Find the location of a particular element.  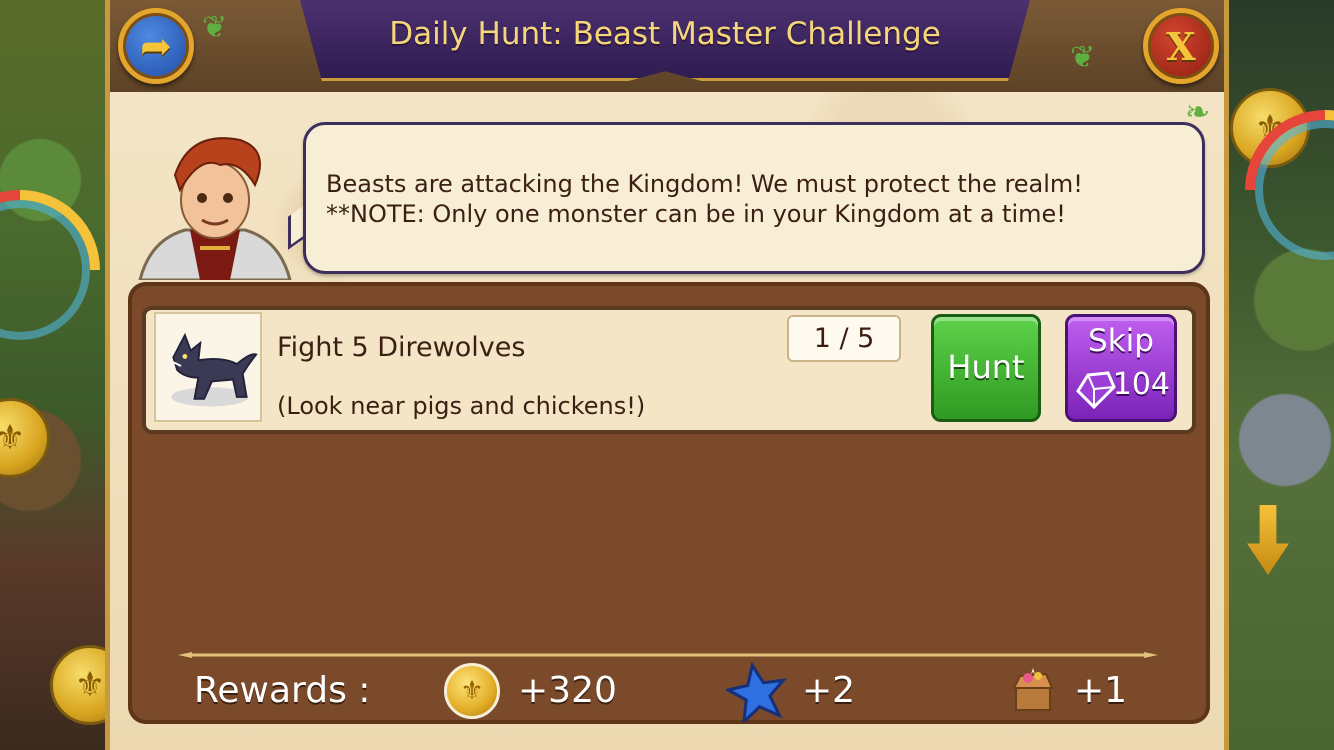

coin-reward: +320 is located at coordinates (567, 690).